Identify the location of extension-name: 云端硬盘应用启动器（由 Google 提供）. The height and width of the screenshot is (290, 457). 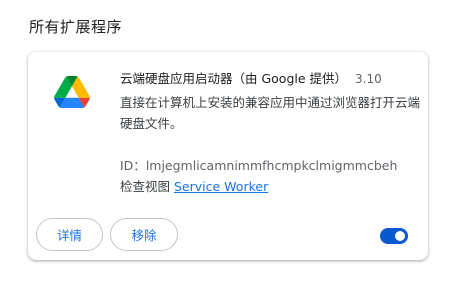
(234, 78).